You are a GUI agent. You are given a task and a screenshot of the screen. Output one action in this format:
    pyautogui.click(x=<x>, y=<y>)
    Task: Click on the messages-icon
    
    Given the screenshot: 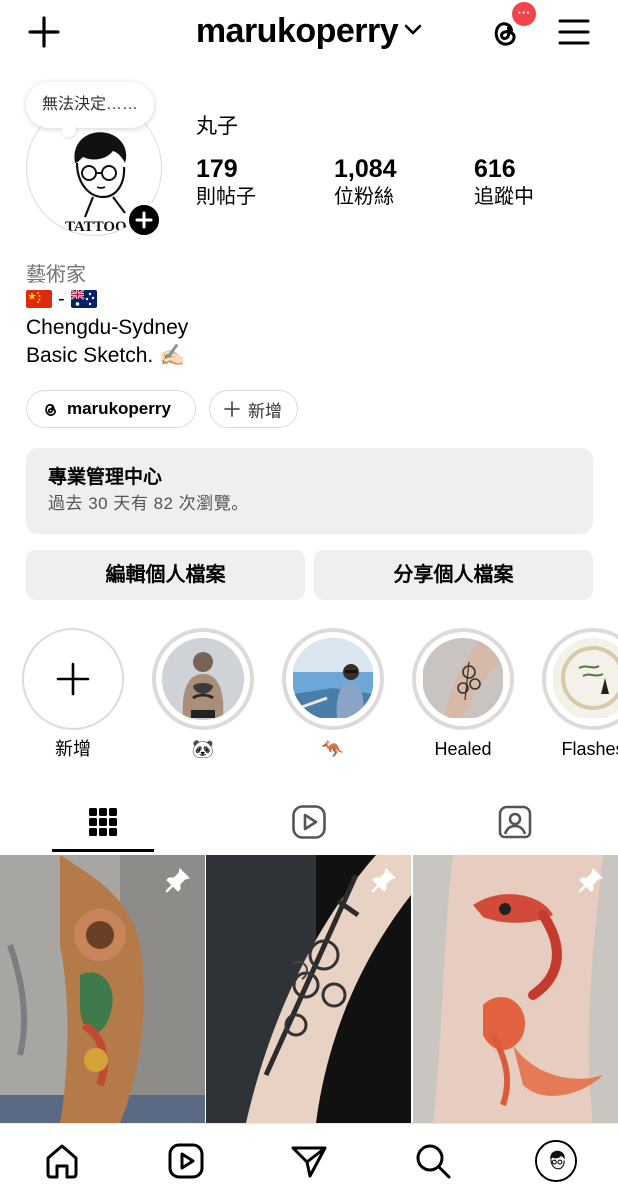 What is the action you would take?
    pyautogui.click(x=309, y=1162)
    